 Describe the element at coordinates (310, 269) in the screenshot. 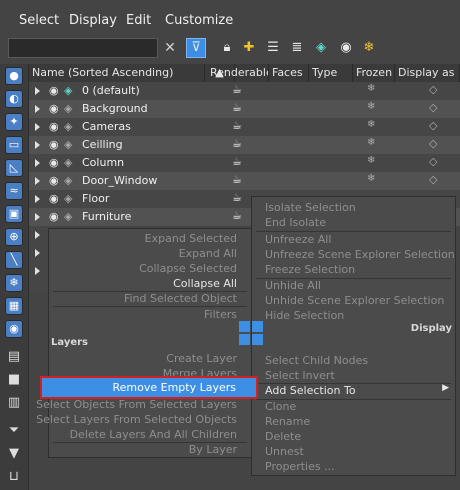

I see `menu-freeze-selection: Freeze Selection` at that location.